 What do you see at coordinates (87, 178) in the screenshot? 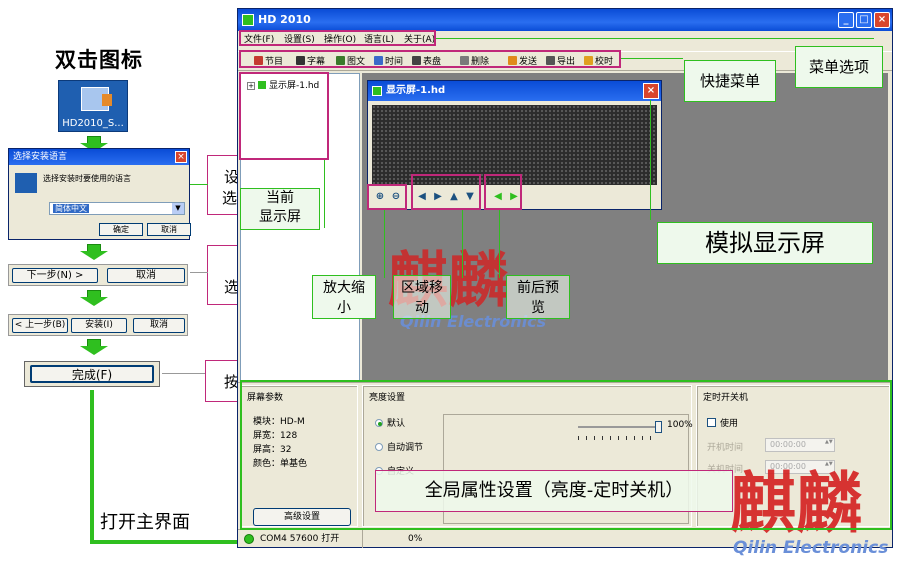
I see `language-prompt: 选择安装时要使用的语言` at bounding box center [87, 178].